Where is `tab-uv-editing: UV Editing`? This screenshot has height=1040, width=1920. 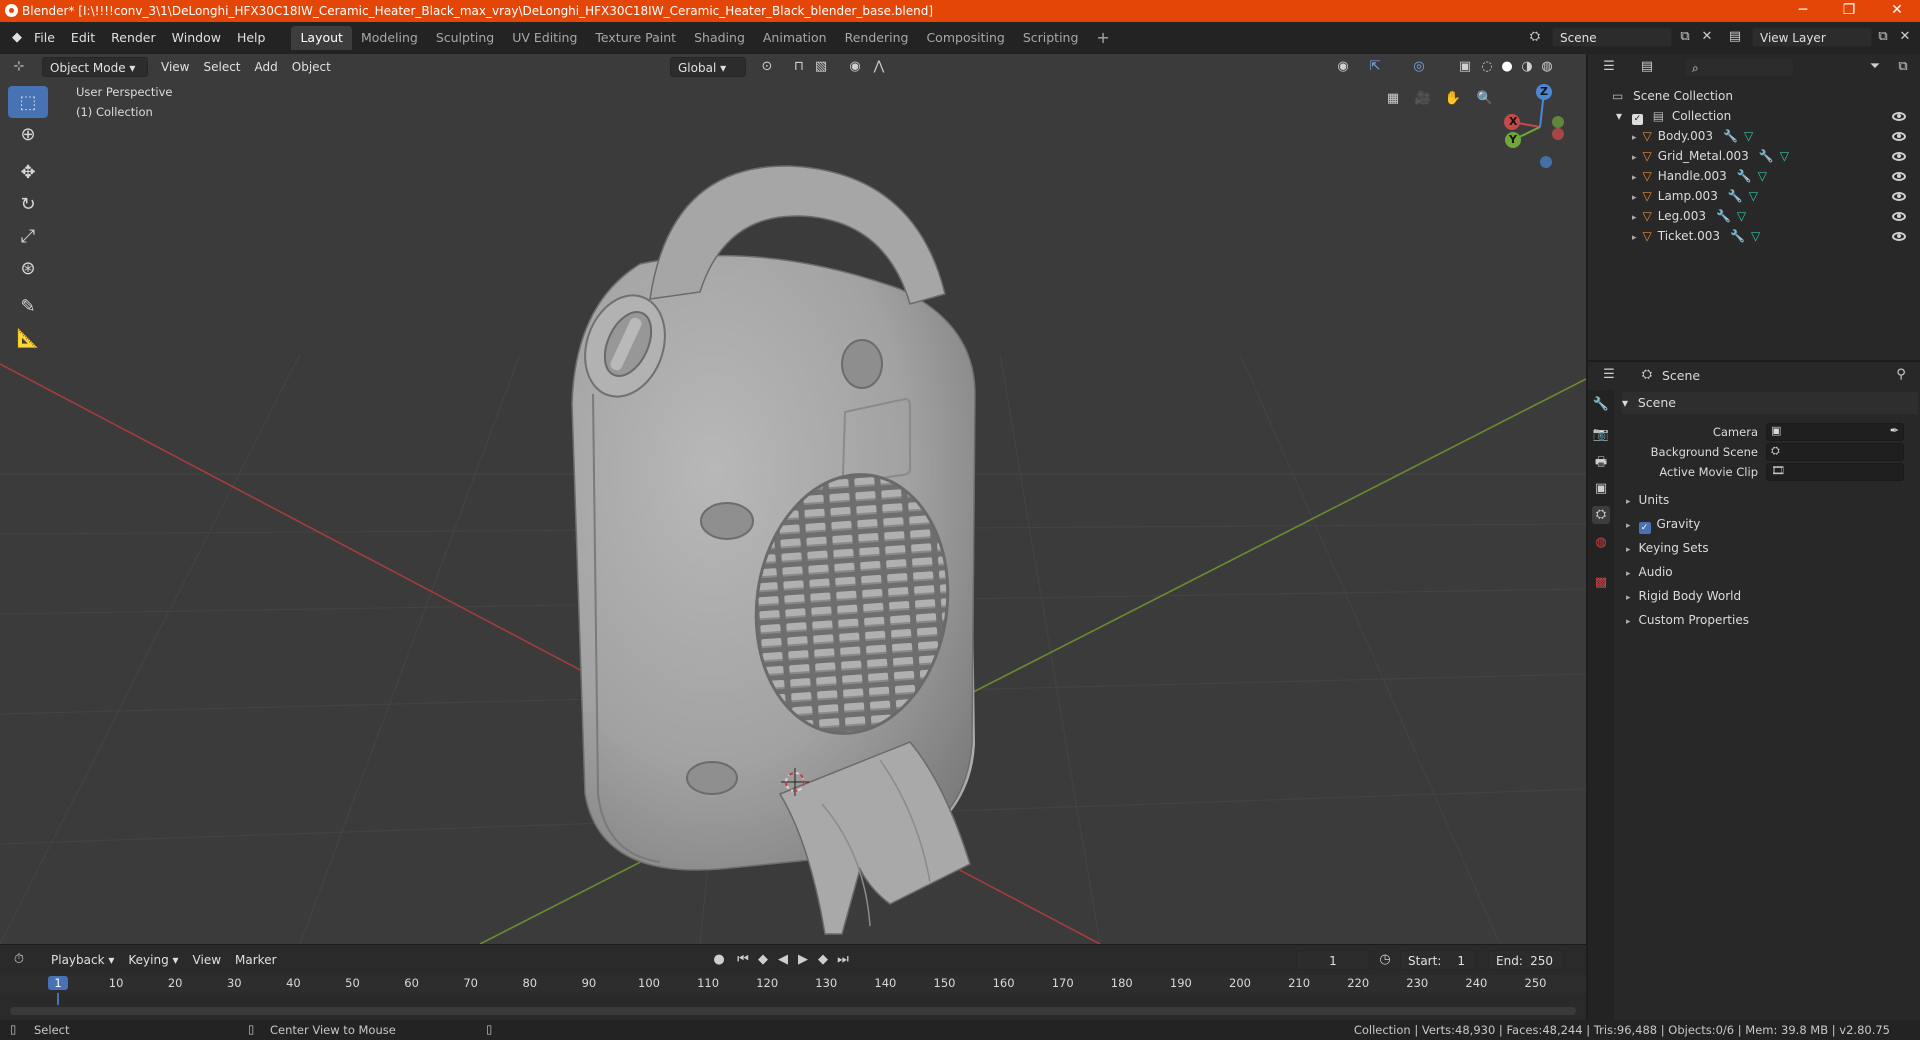
tab-uv-editing: UV Editing is located at coordinates (544, 38).